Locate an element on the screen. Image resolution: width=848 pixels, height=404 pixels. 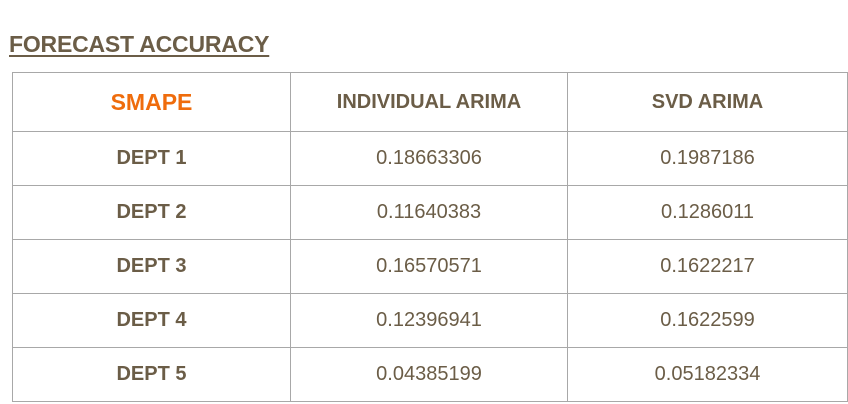
table-row: DEPT 1 0.18663306 0.1987186 is located at coordinates (430, 158).